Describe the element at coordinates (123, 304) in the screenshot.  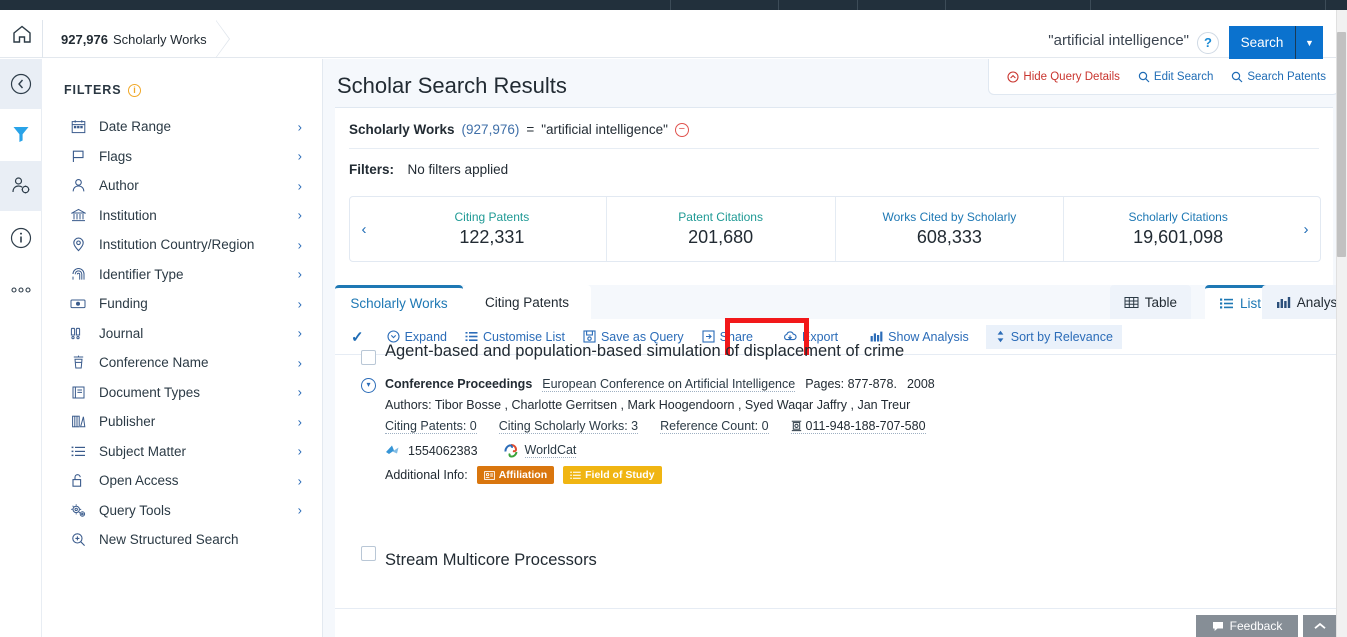
I see `sidebar-item-label: Funding` at that location.